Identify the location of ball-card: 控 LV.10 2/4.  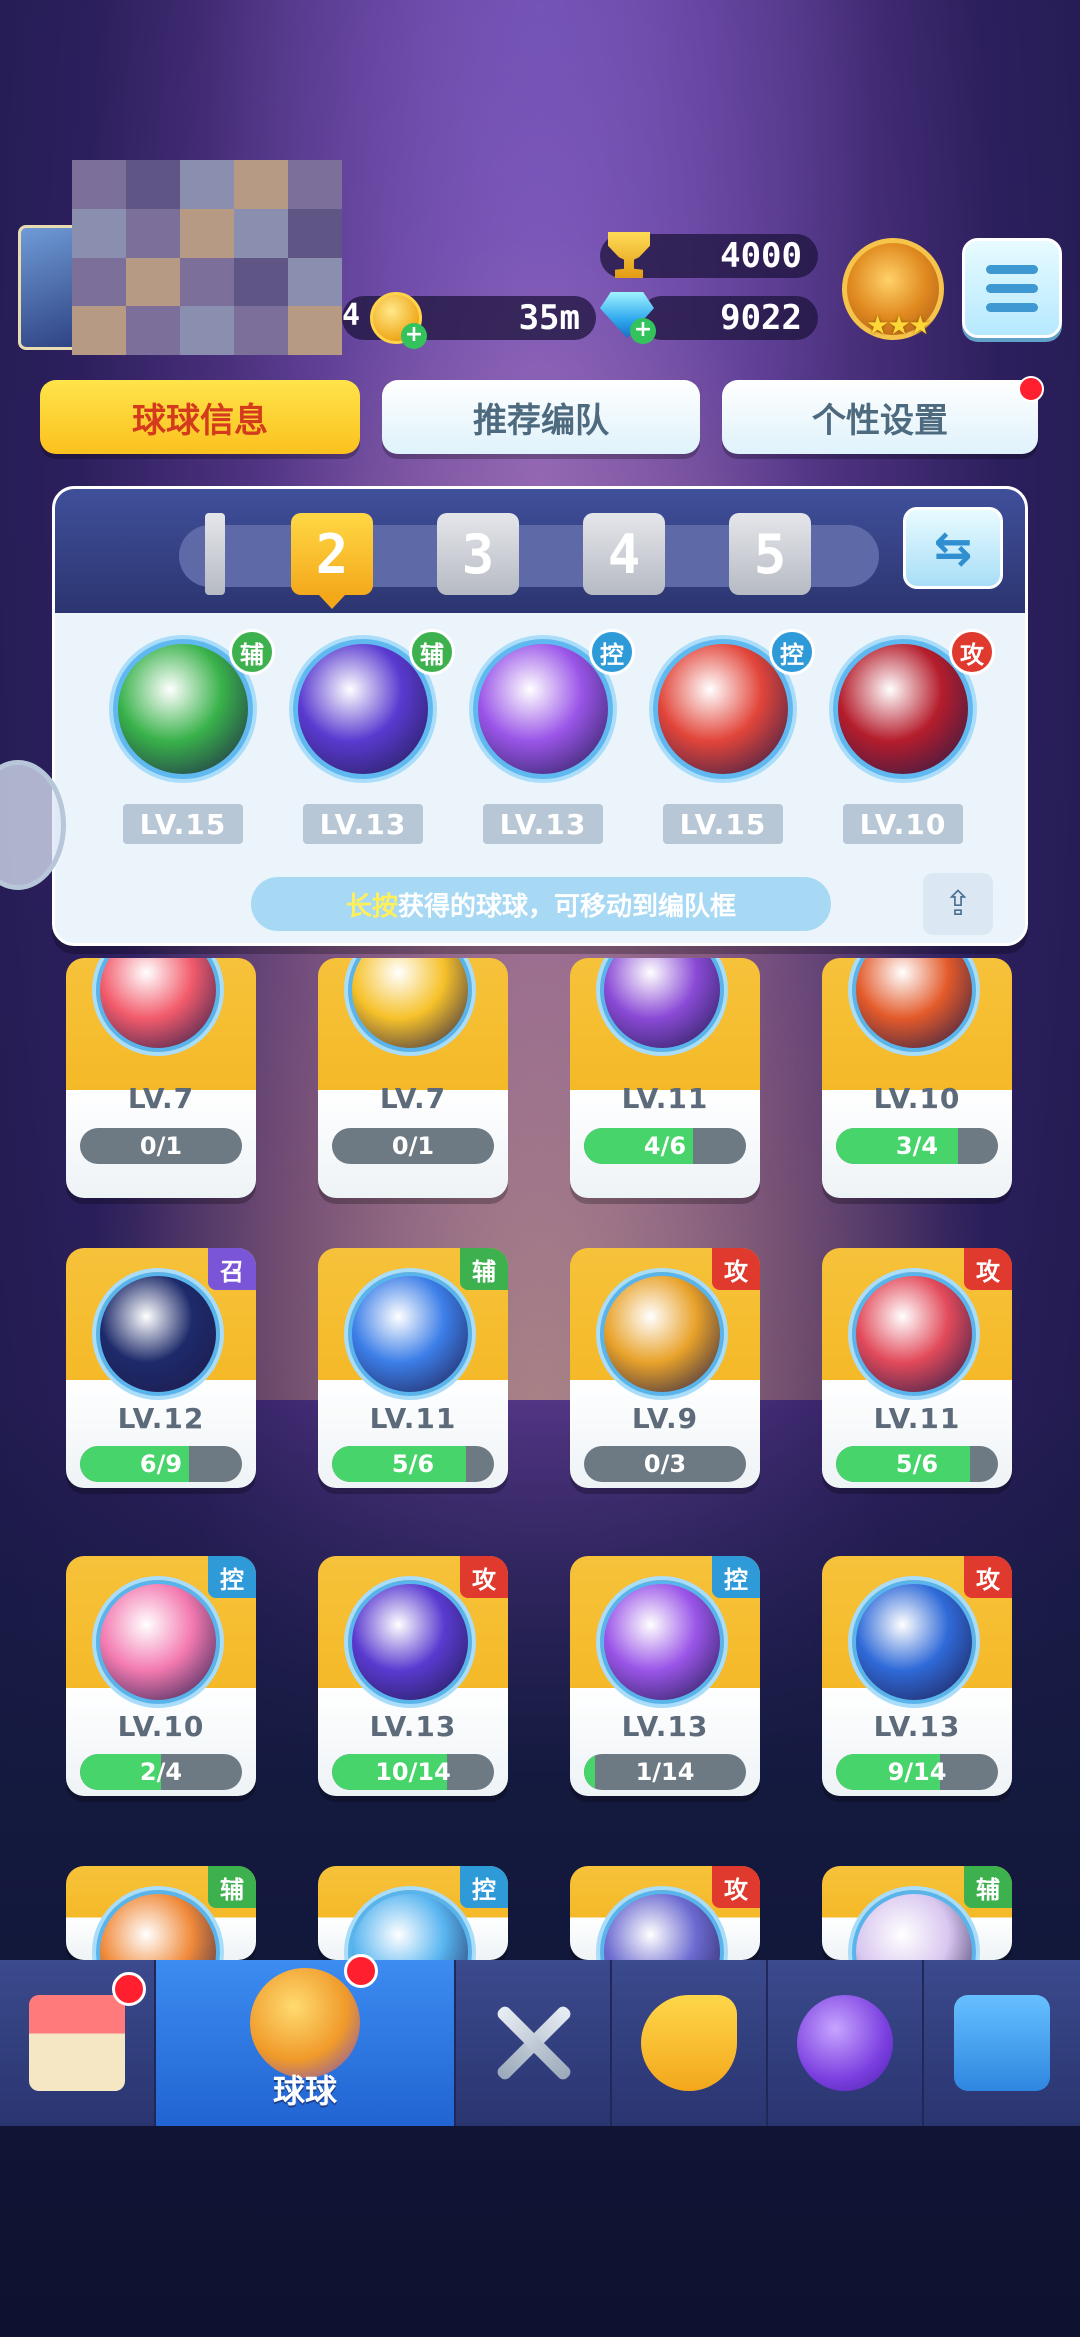
(161, 1676).